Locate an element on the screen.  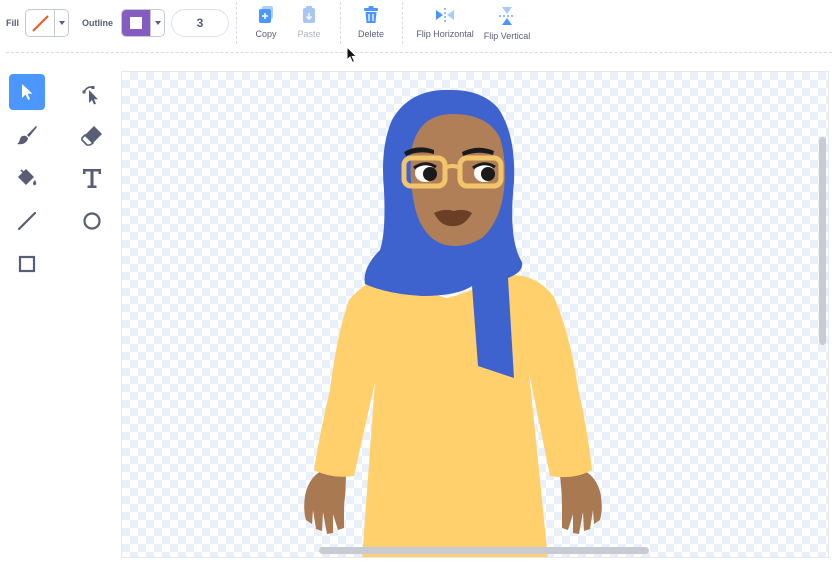
eraser-icon is located at coordinates (91, 136).